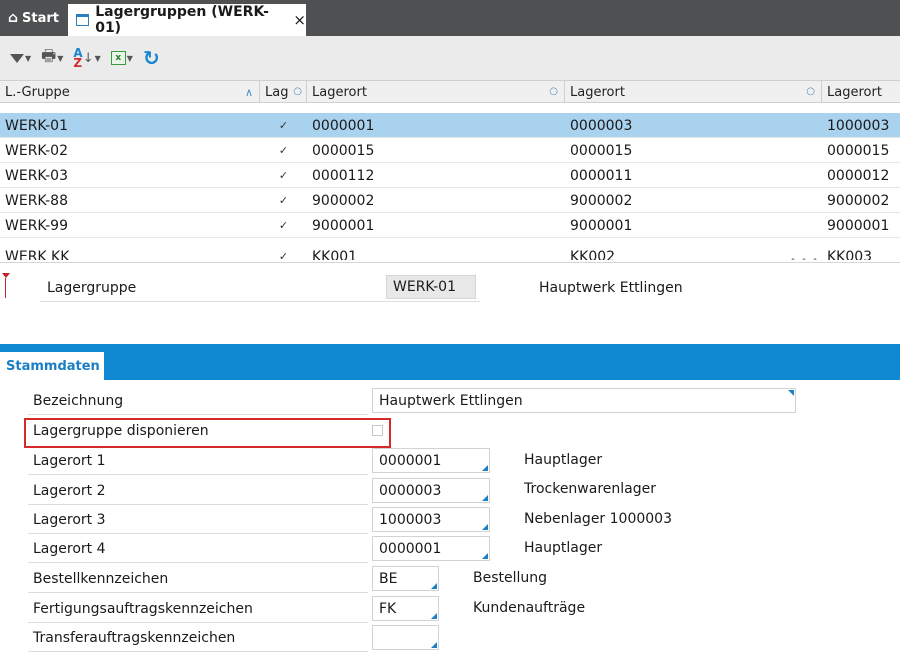 The height and width of the screenshot is (658, 900). I want to click on tab-bar: ⌂ Start Lagergruppen (WERK-01) ×, so click(450, 18).